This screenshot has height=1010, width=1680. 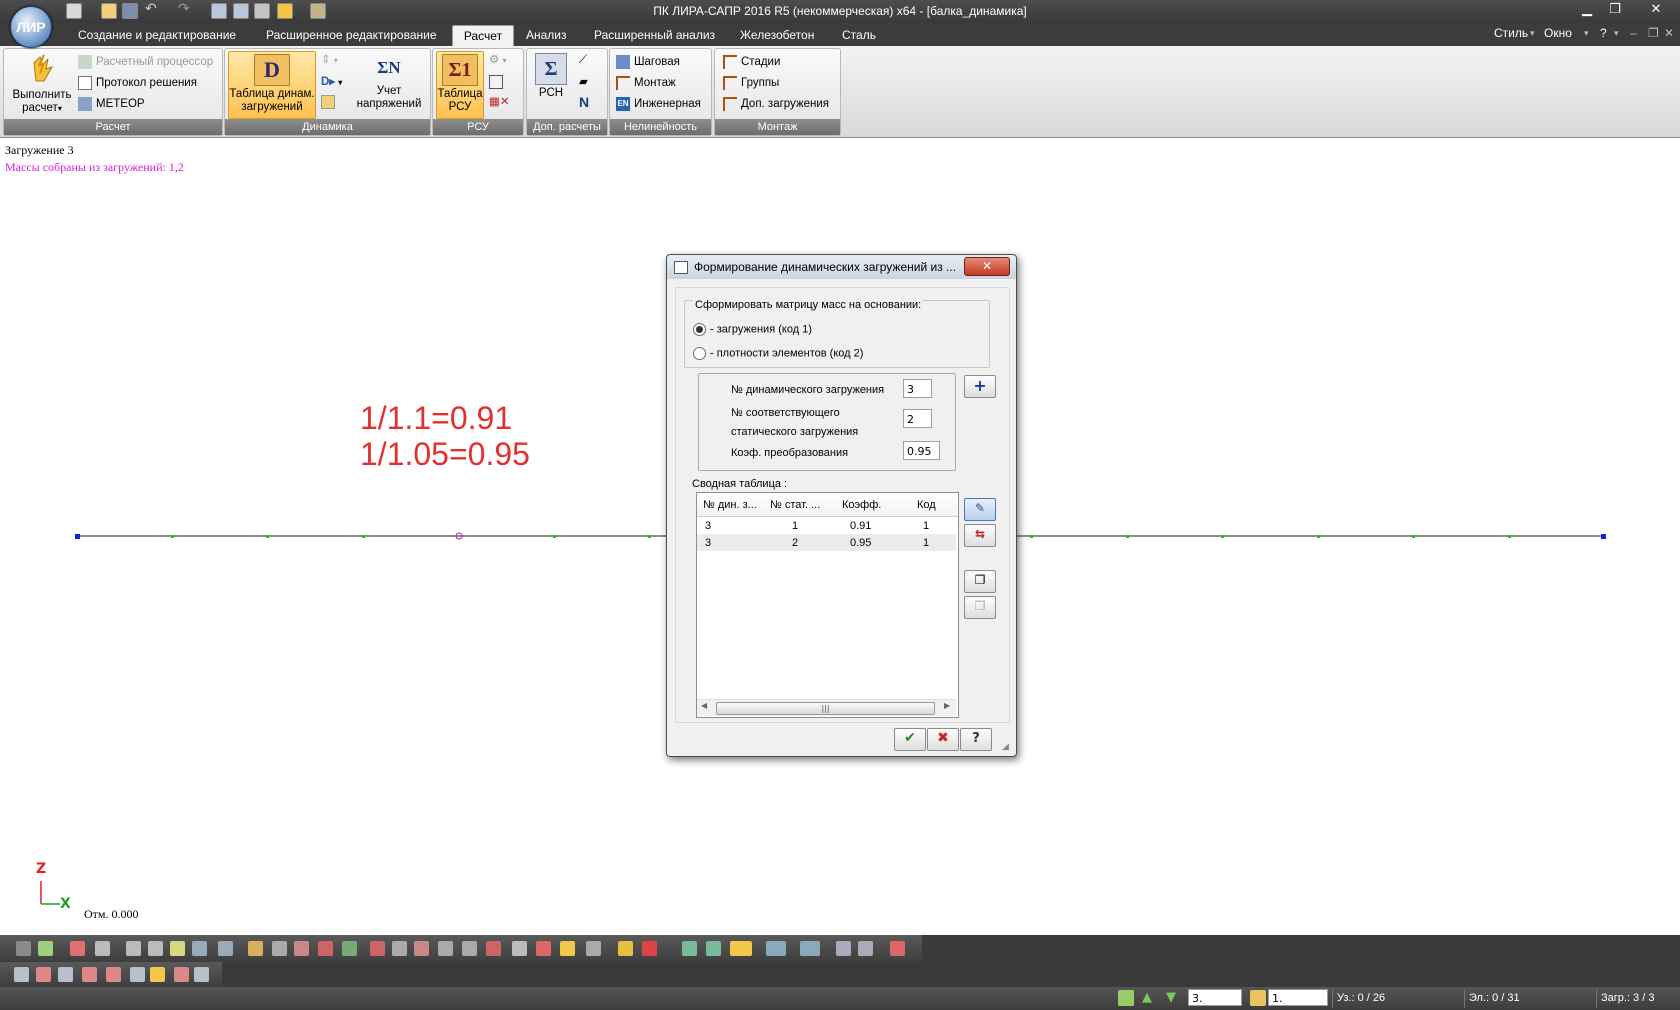 What do you see at coordinates (157, 35) in the screenshot?
I see `tab-create-edit: Создание и редактирование` at bounding box center [157, 35].